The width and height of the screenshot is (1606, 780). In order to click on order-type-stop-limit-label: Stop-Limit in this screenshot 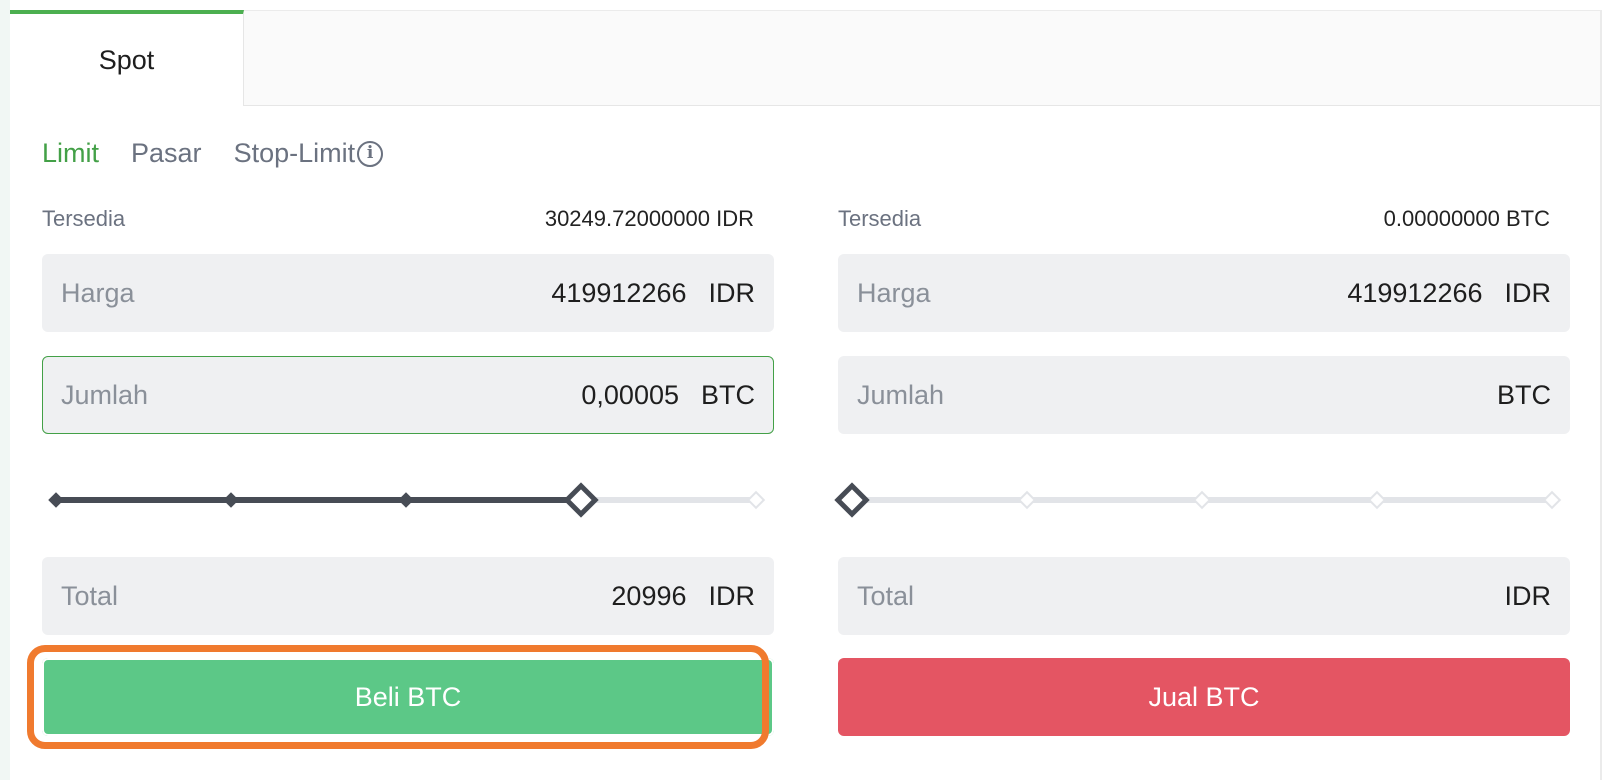, I will do `click(294, 153)`.